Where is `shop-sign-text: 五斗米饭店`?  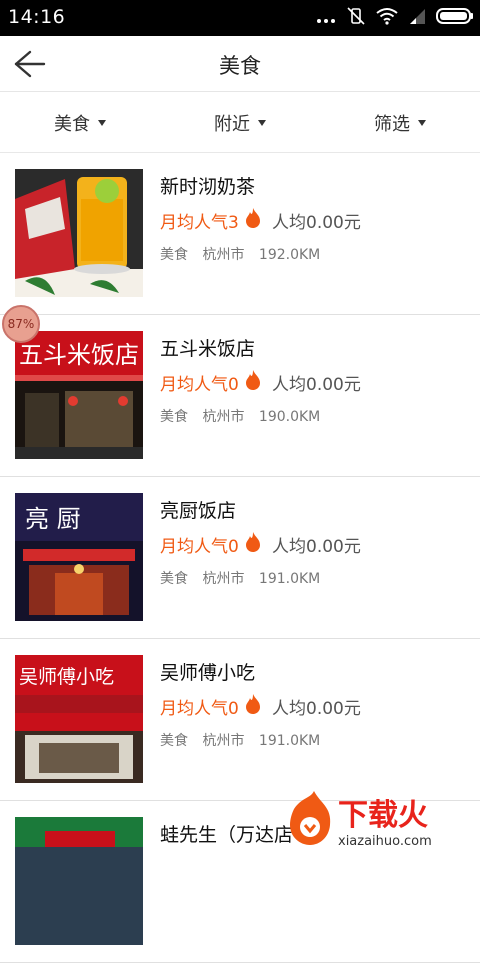 shop-sign-text: 五斗米饭店 is located at coordinates (79, 355).